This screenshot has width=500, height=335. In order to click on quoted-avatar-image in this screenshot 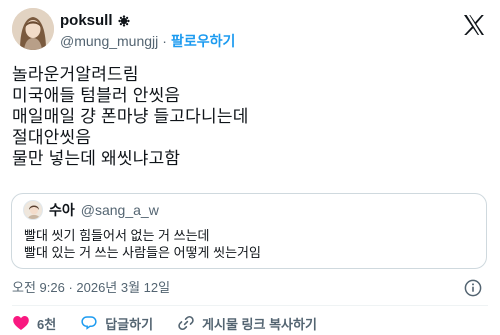, I will do `click(33, 210)`.